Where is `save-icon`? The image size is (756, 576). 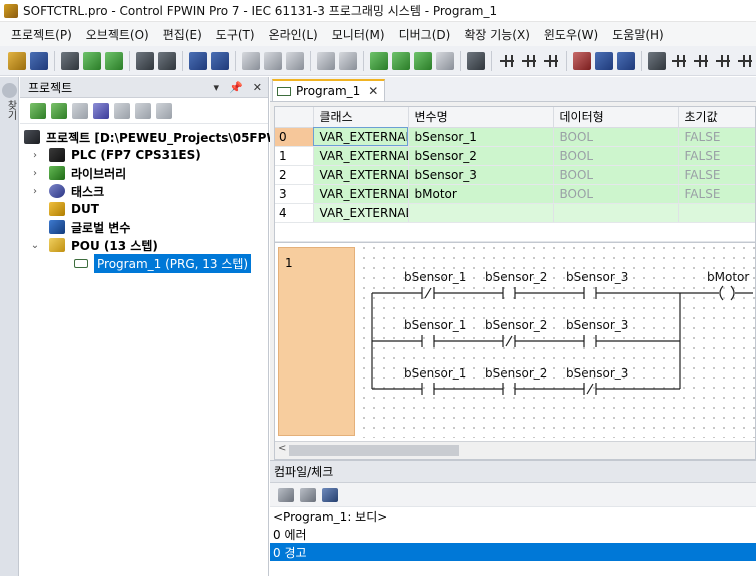
save-icon is located at coordinates (39, 60).